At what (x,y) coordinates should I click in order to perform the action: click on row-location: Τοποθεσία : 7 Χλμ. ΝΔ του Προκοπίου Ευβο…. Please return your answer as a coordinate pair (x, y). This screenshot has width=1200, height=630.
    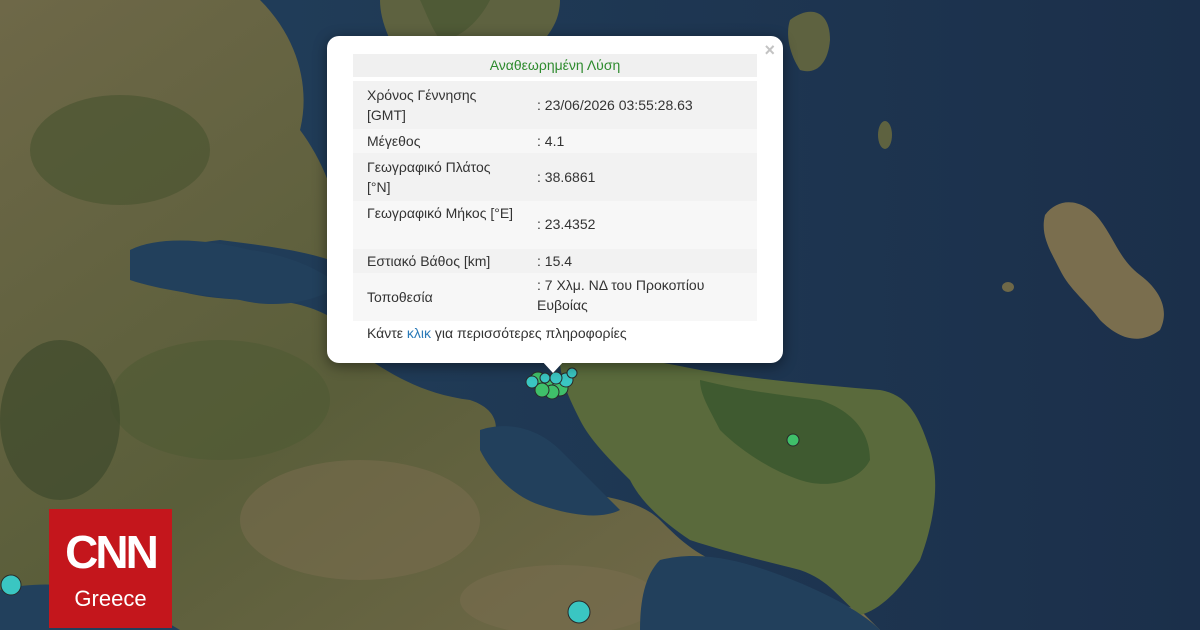
    Looking at the image, I should click on (555, 297).